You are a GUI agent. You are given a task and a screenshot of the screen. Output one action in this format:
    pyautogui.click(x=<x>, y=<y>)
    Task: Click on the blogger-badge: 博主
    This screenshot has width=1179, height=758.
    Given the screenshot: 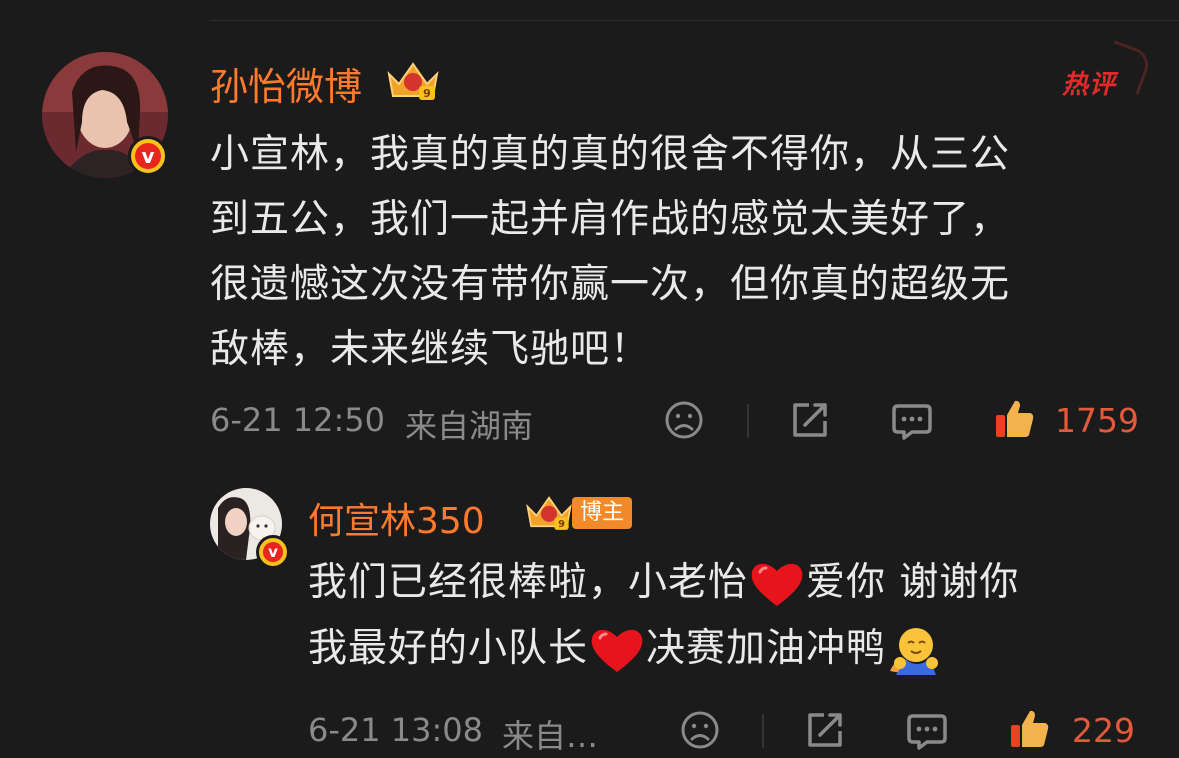 What is the action you would take?
    pyautogui.click(x=602, y=513)
    